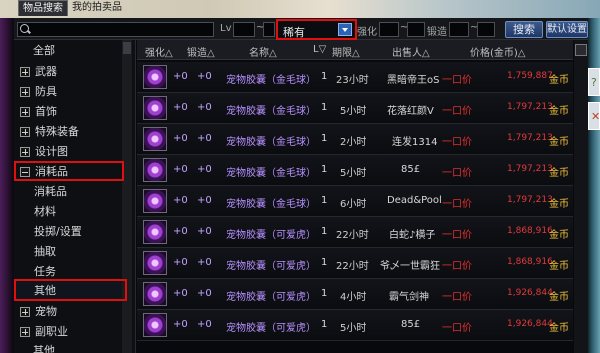 This screenshot has width=600, height=353. What do you see at coordinates (567, 29) in the screenshot?
I see `default-settings-button: 默认设置` at bounding box center [567, 29].